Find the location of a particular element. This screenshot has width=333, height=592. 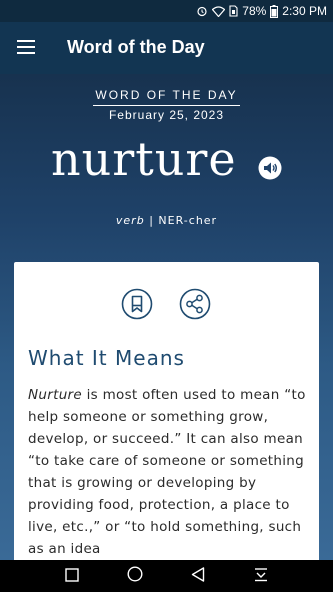

sim-icon is located at coordinates (233, 11).